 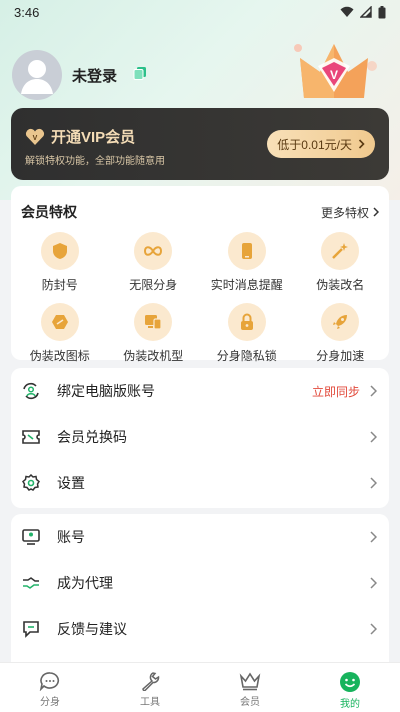 What do you see at coordinates (31, 583) in the screenshot?
I see `handshake-icon` at bounding box center [31, 583].